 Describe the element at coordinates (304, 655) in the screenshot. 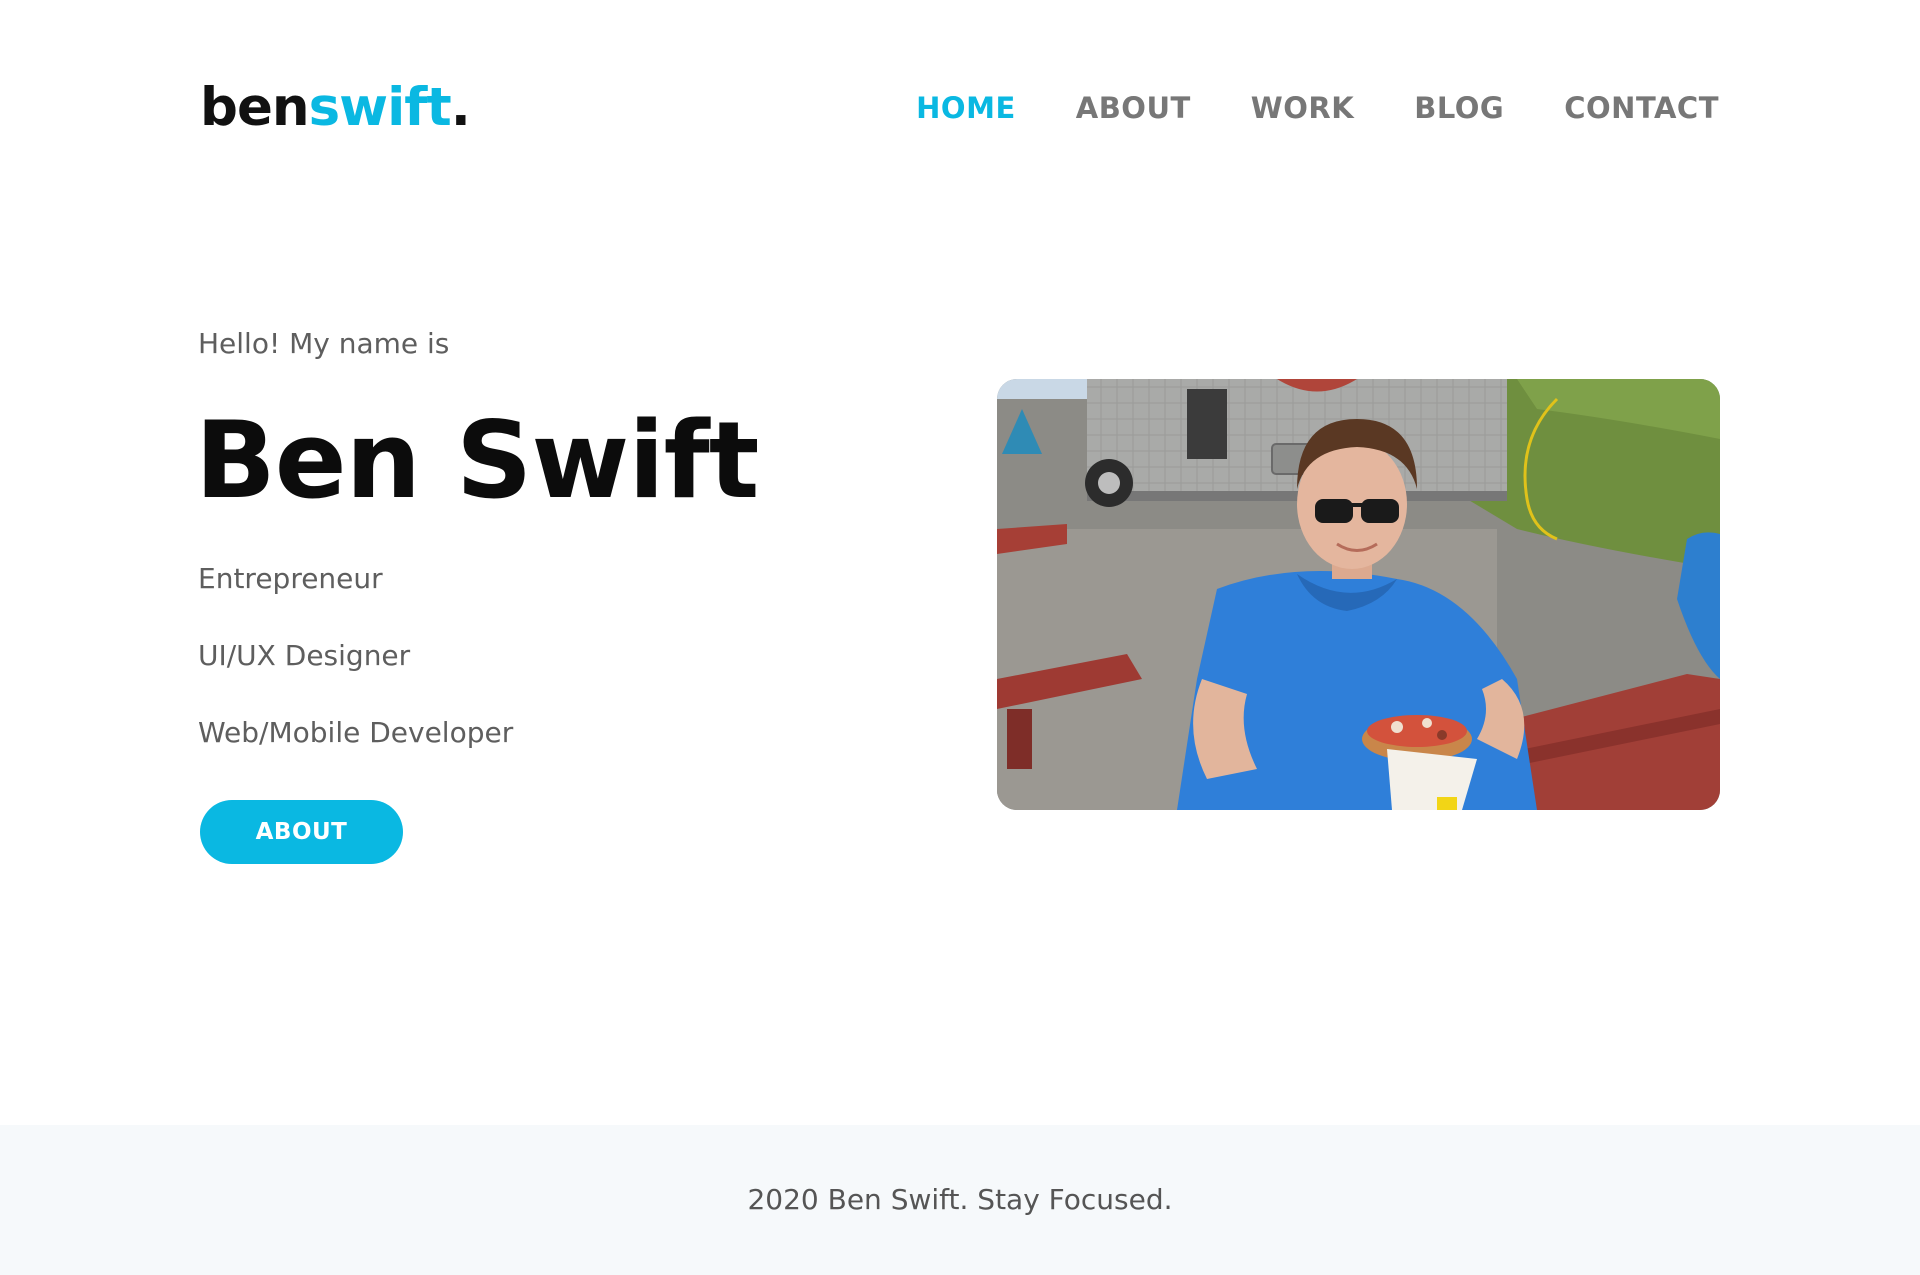

I see `role-item: UI/UX Designer` at that location.